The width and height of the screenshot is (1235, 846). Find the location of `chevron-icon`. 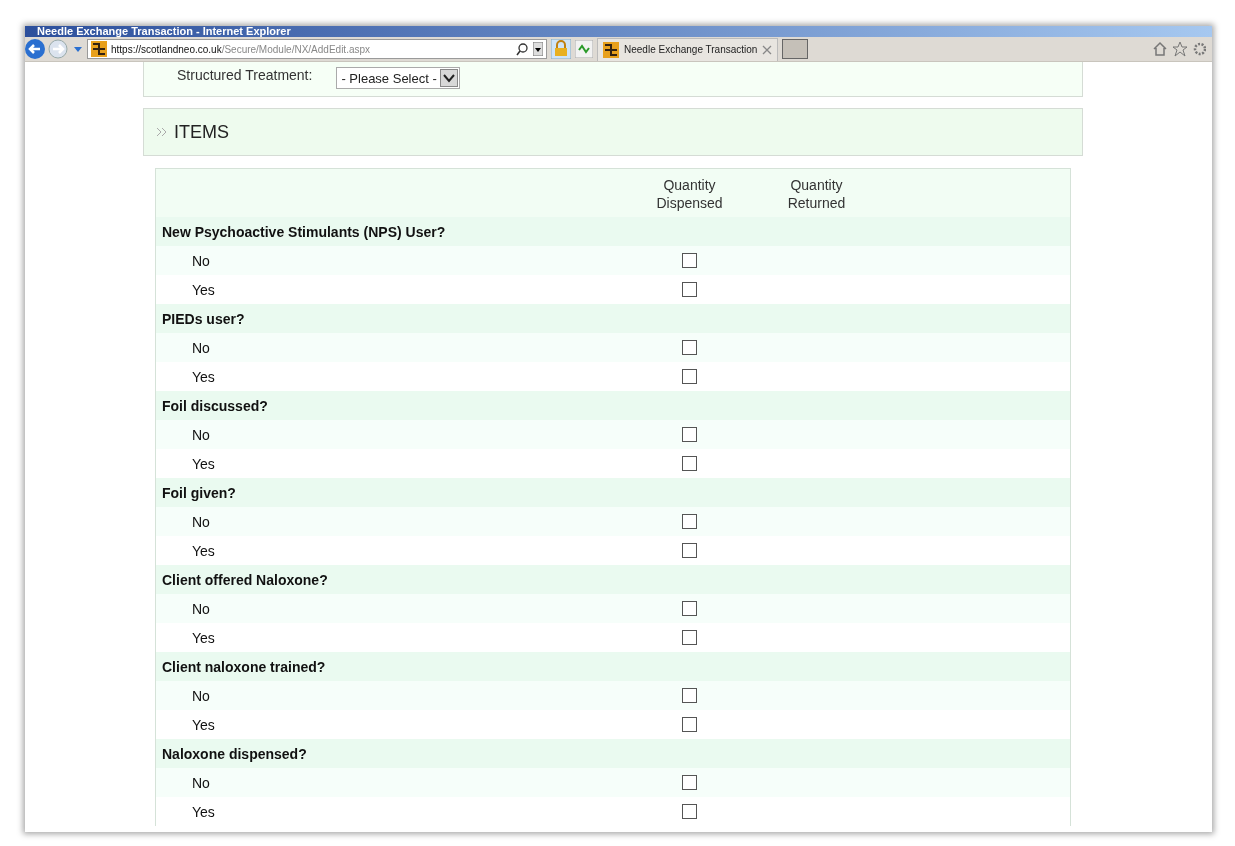

chevron-icon is located at coordinates (162, 132).